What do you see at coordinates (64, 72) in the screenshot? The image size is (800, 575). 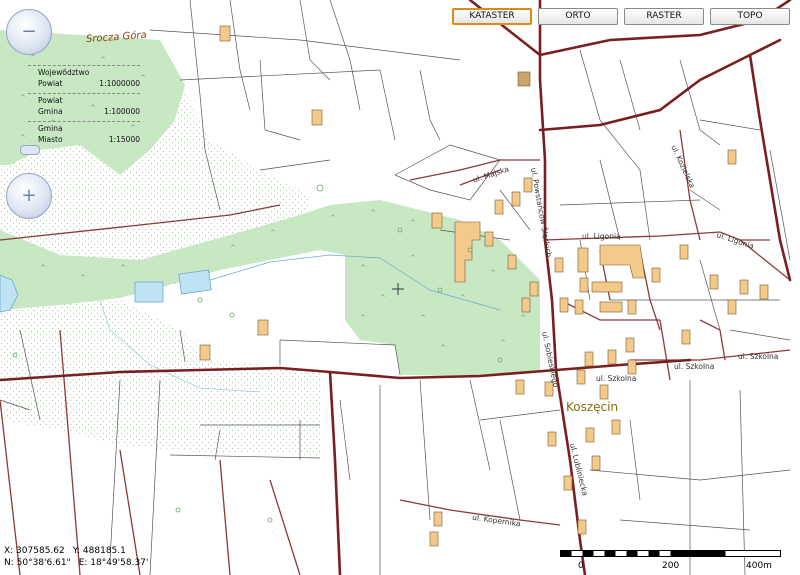 I see `ladder-level-label: Województwo` at bounding box center [64, 72].